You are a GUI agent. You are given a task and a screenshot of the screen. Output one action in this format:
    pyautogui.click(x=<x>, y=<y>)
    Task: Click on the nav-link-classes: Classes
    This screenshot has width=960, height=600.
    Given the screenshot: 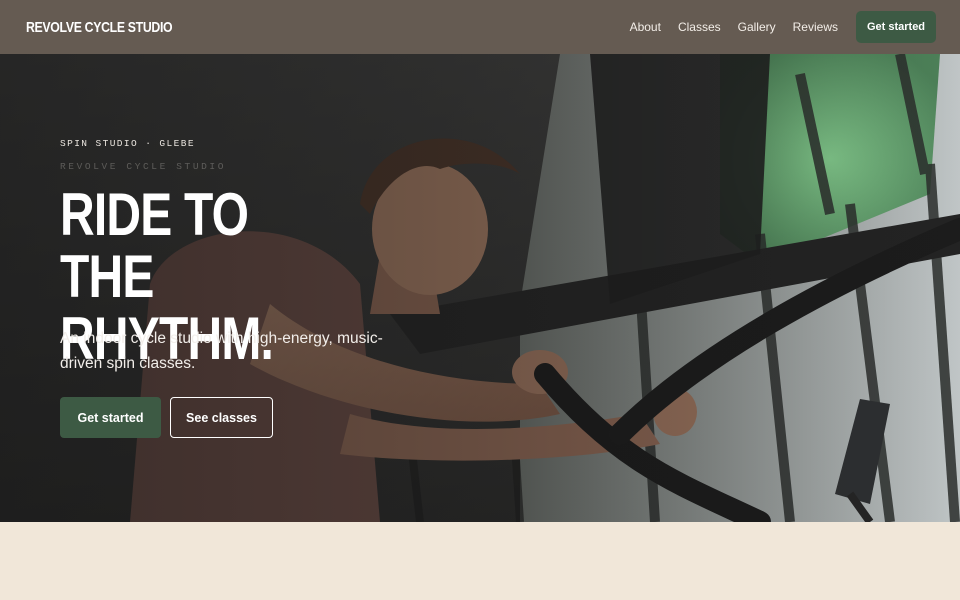 What is the action you would take?
    pyautogui.click(x=699, y=27)
    